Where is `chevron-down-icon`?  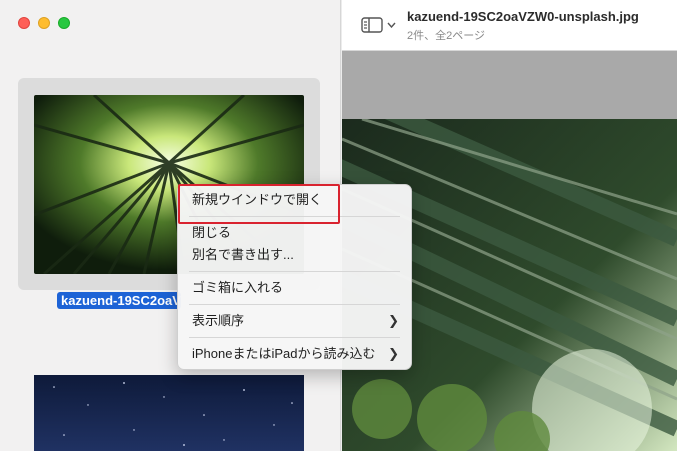
chevron-down-icon is located at coordinates (391, 25).